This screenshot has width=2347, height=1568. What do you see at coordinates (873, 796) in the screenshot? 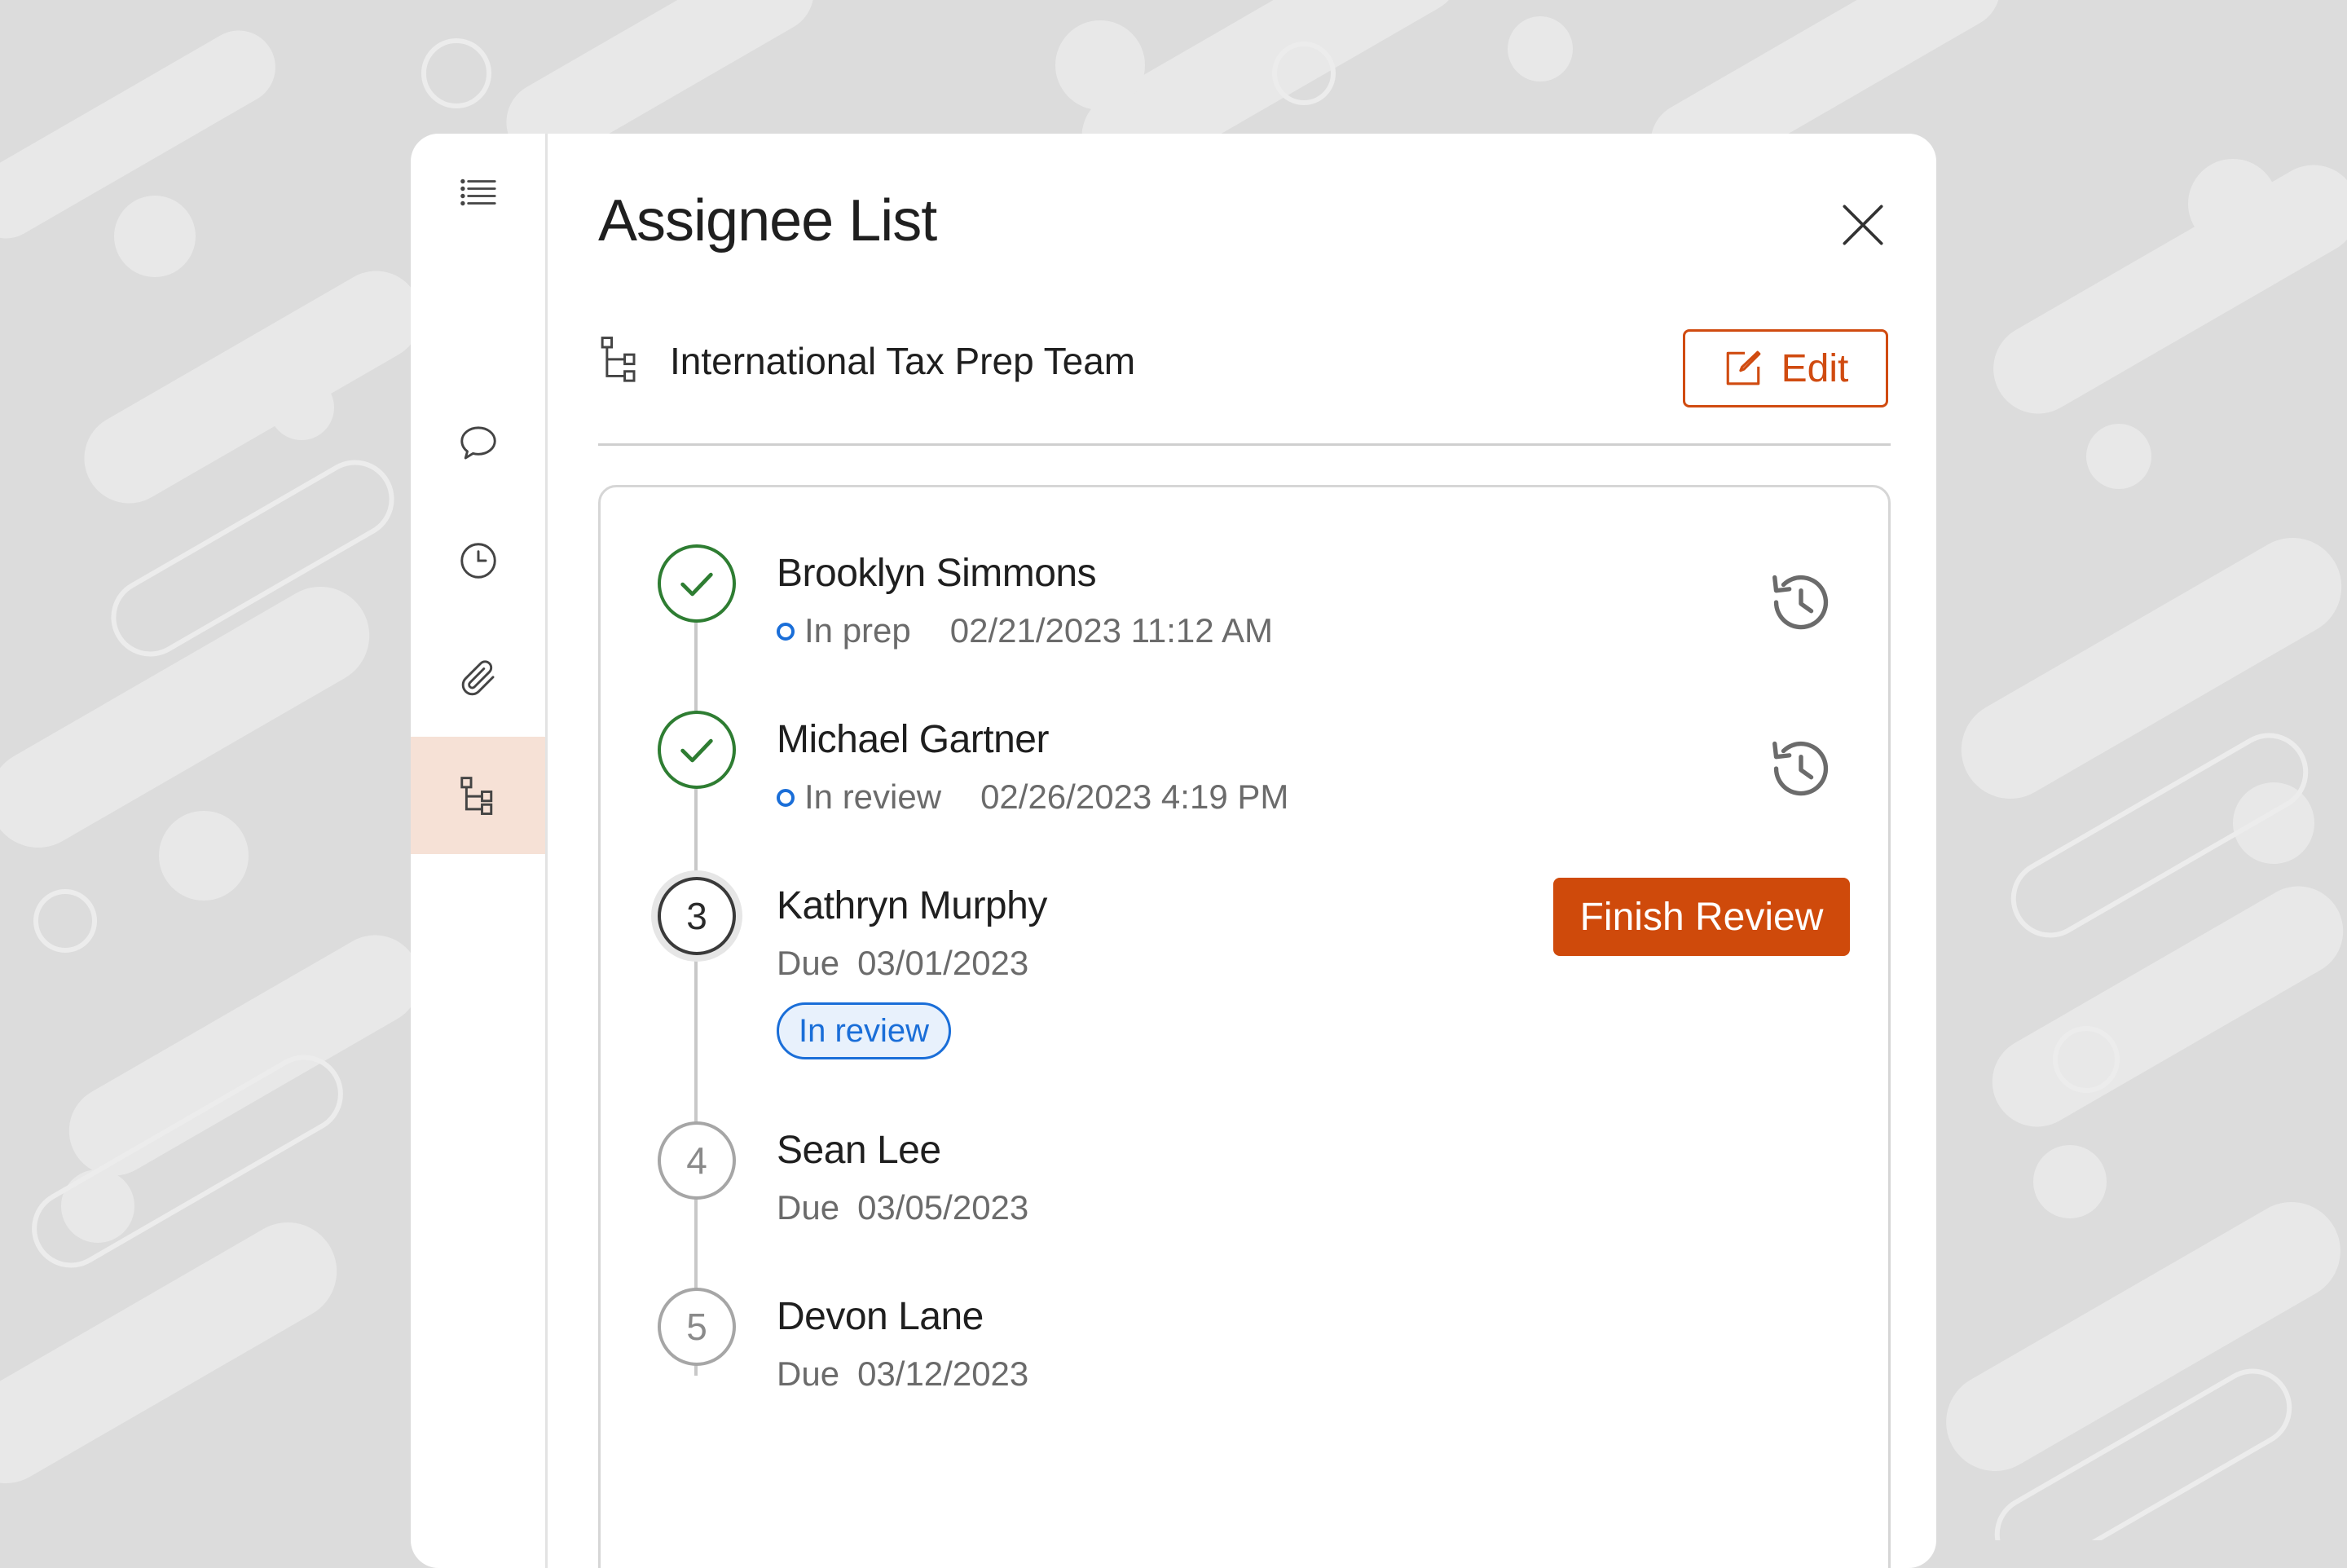
I see `assignee-status: In review` at bounding box center [873, 796].